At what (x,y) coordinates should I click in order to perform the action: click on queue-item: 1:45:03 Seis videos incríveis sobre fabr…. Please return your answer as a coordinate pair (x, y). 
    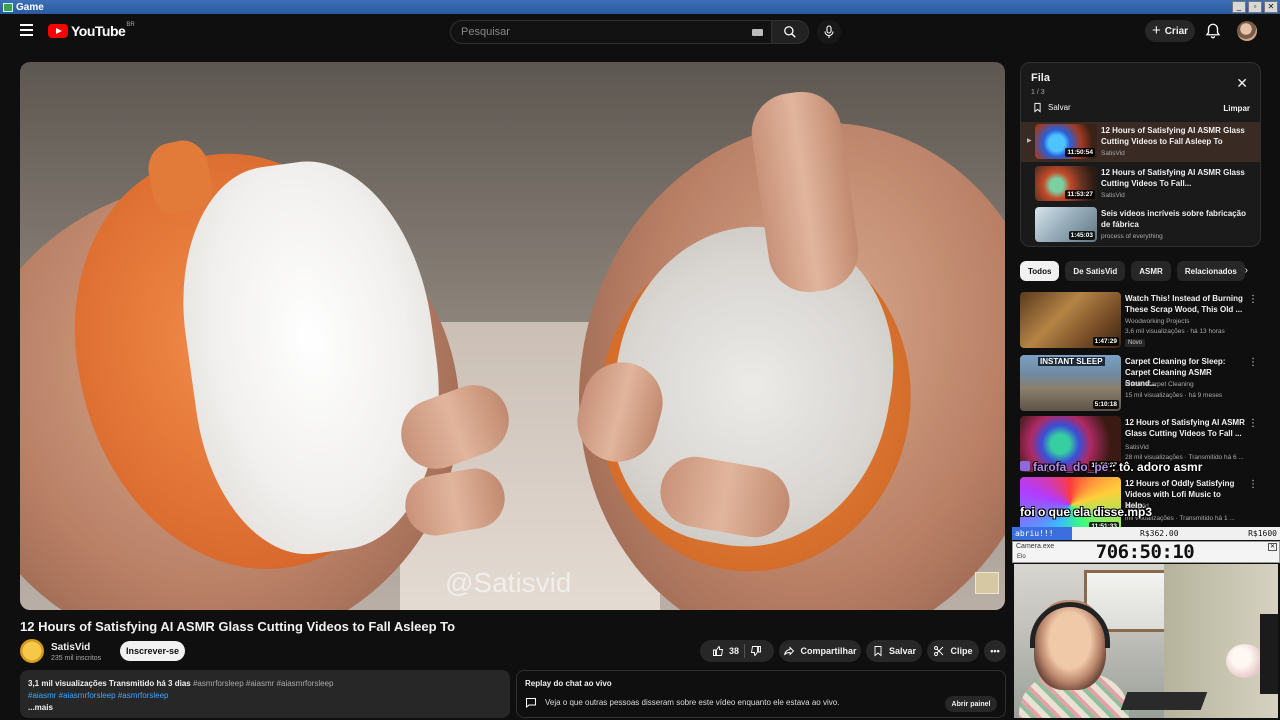
    Looking at the image, I should click on (1140, 225).